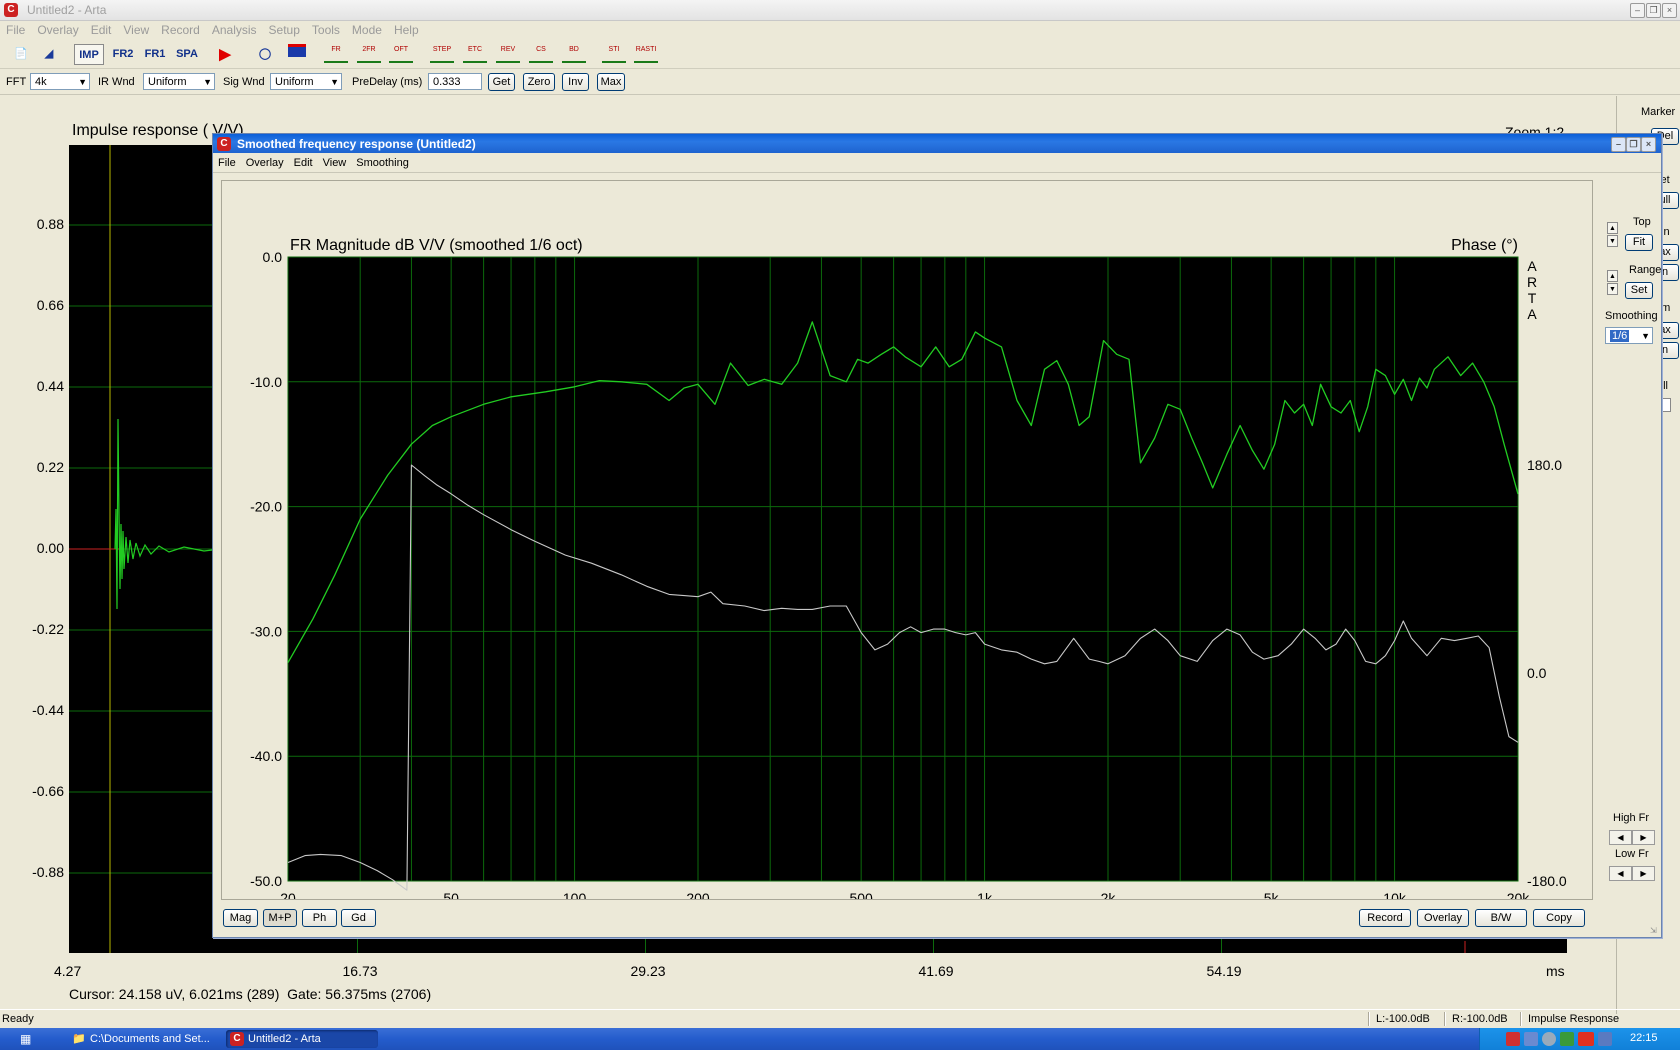  What do you see at coordinates (574, 54) in the screenshot?
I see `bd-tool-icon: BD` at bounding box center [574, 54].